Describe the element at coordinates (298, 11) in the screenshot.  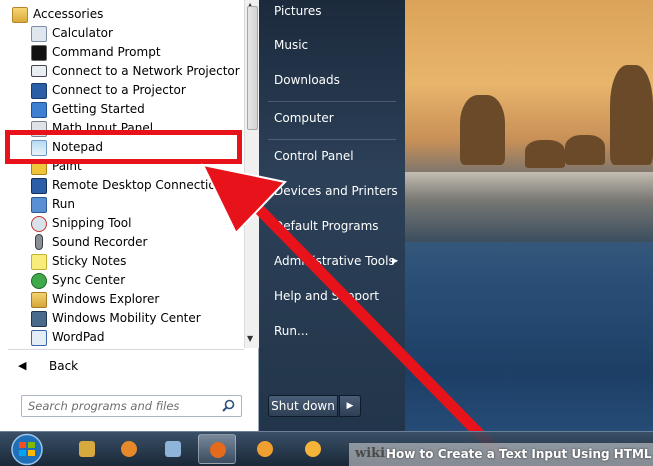
I see `menu-pictures: Pictures` at that location.